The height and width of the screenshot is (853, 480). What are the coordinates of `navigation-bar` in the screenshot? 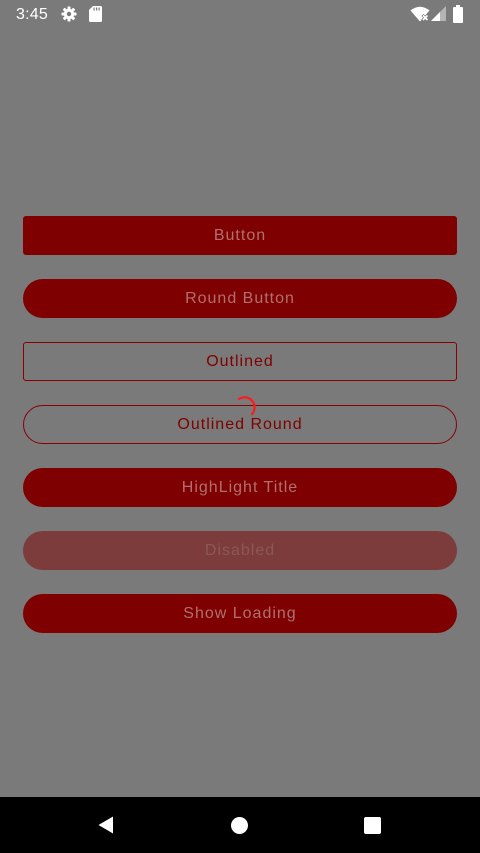 It's located at (240, 825).